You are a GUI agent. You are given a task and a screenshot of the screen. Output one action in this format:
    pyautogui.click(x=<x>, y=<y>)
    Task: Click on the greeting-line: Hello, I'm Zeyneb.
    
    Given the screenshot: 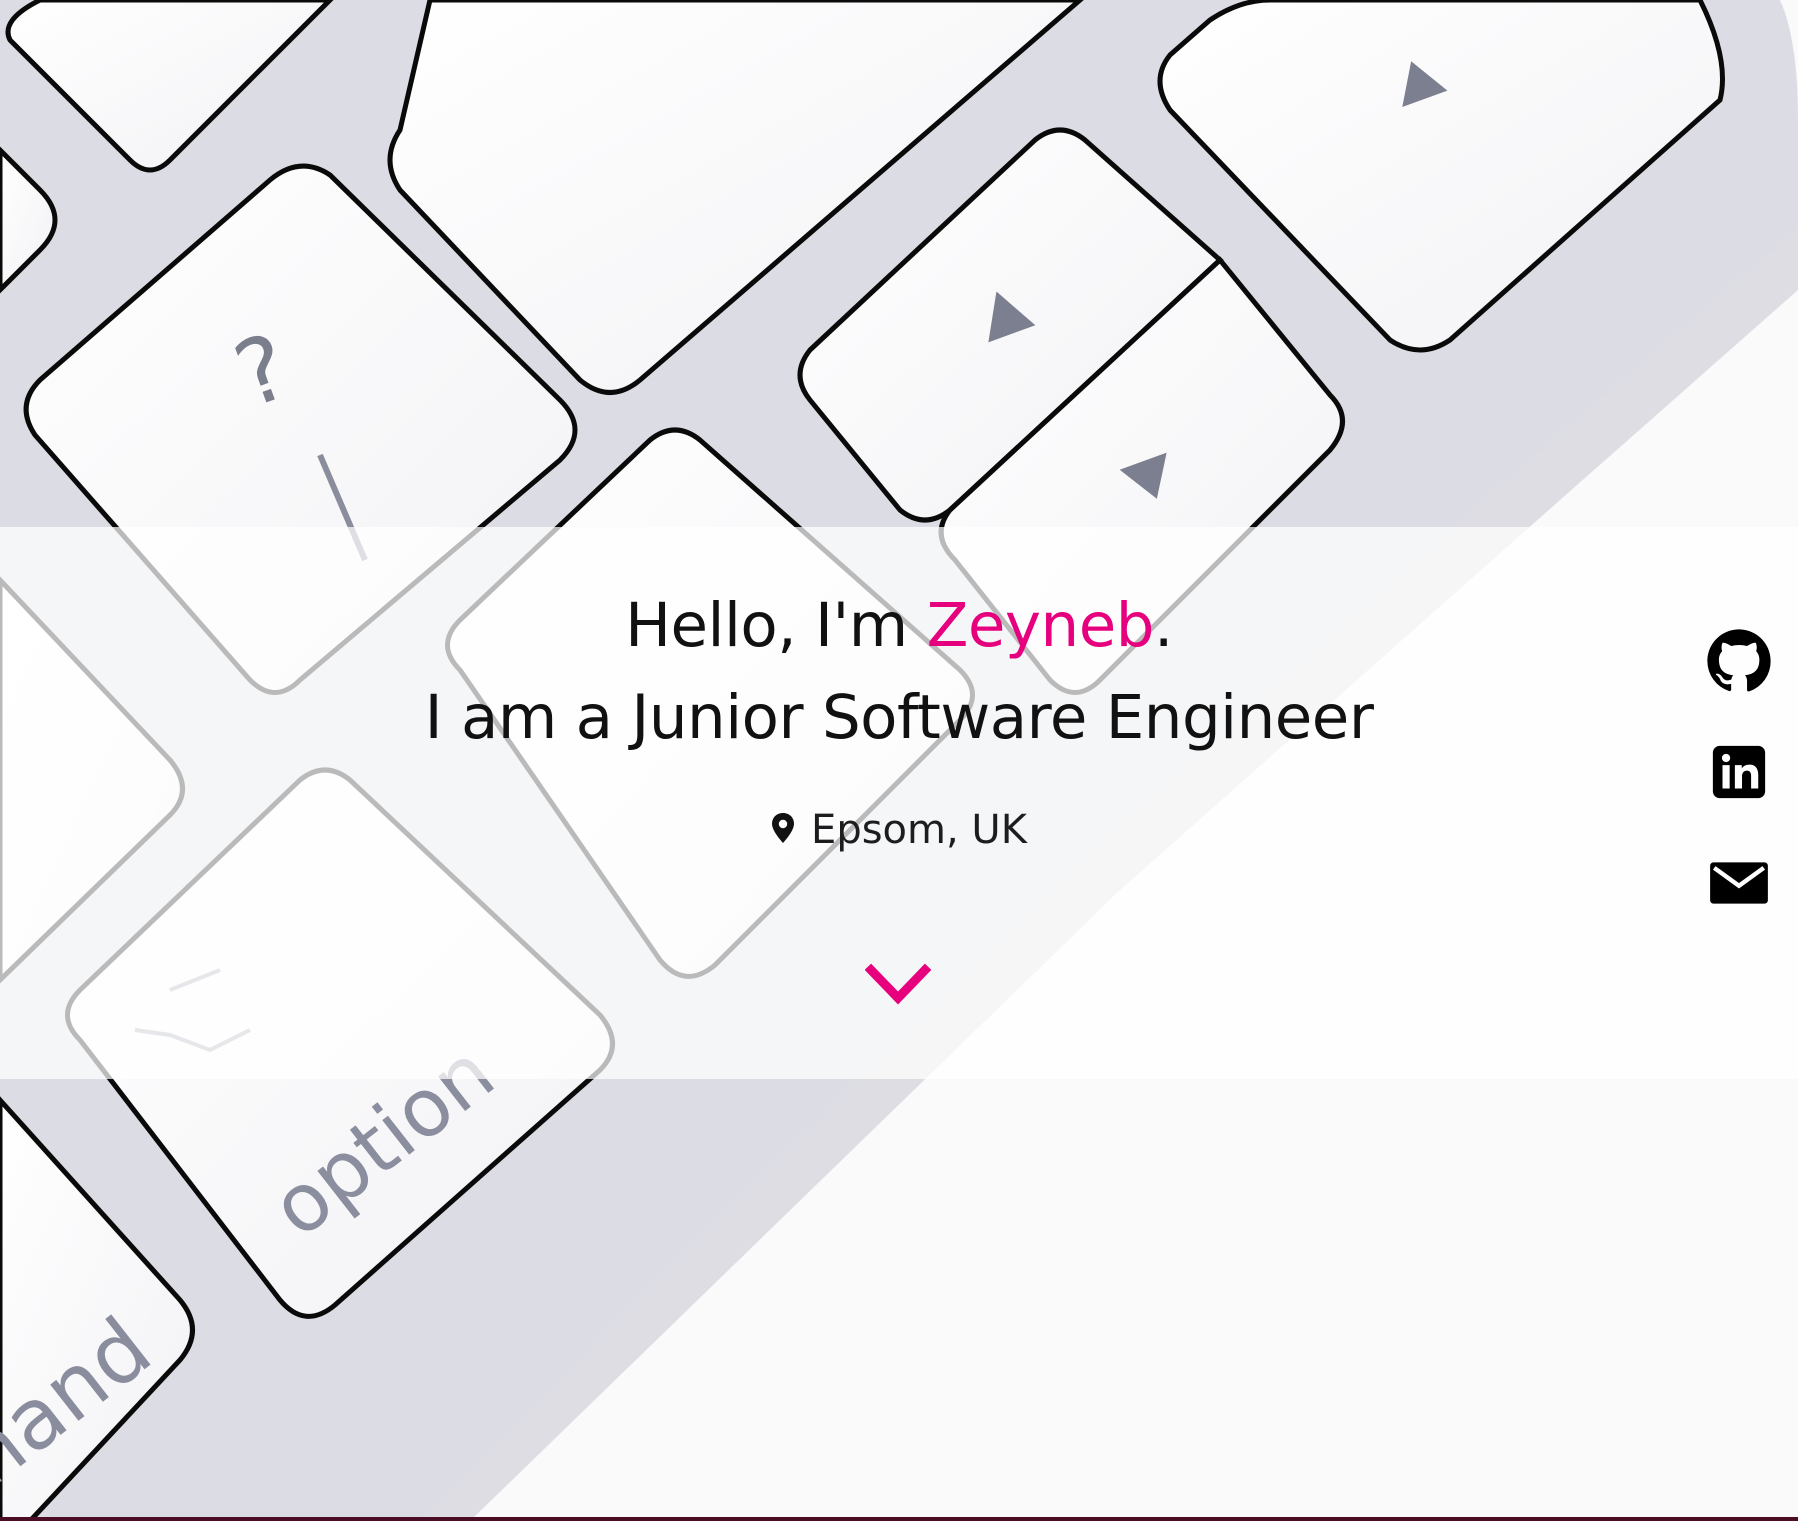 What is the action you would take?
    pyautogui.click(x=899, y=626)
    